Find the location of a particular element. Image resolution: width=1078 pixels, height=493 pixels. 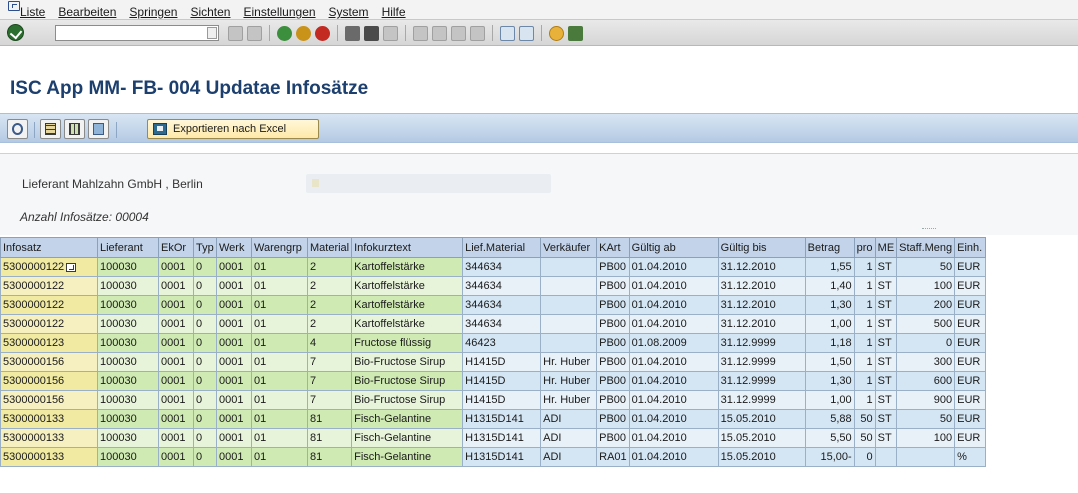

table-cell: 500 is located at coordinates (926, 324).